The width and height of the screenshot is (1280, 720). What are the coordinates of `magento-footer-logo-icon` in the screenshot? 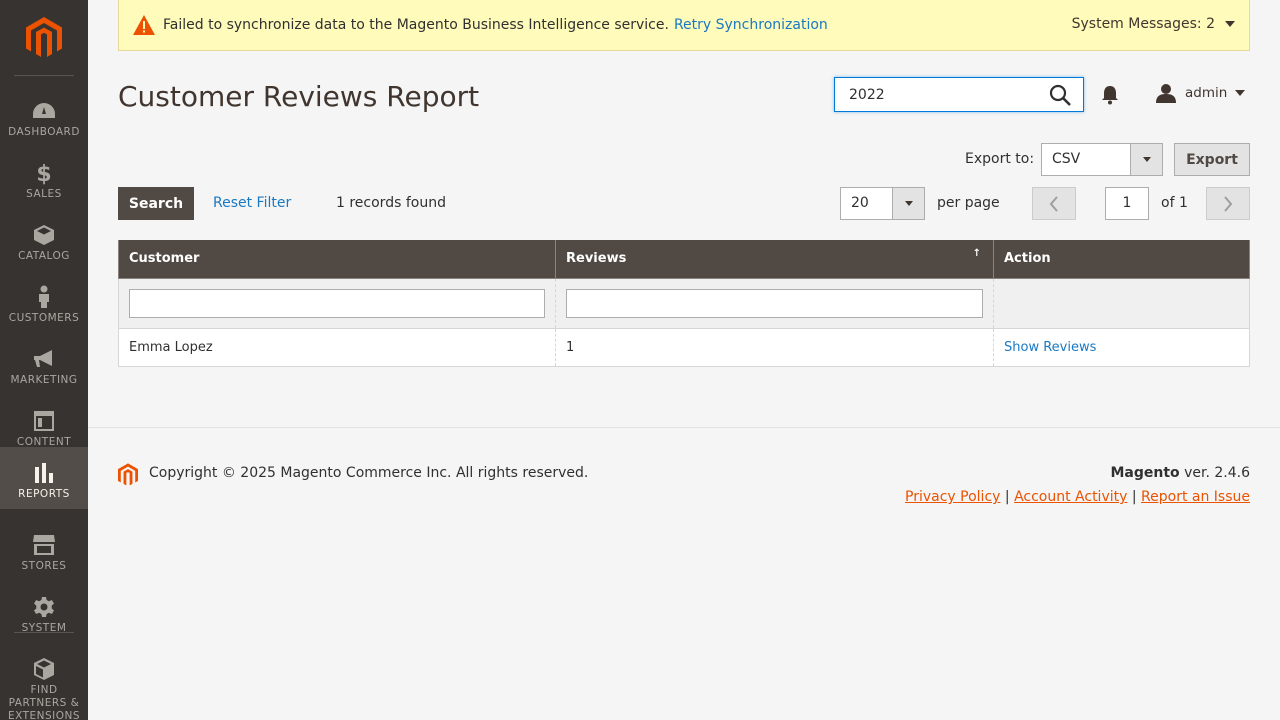 It's located at (128, 474).